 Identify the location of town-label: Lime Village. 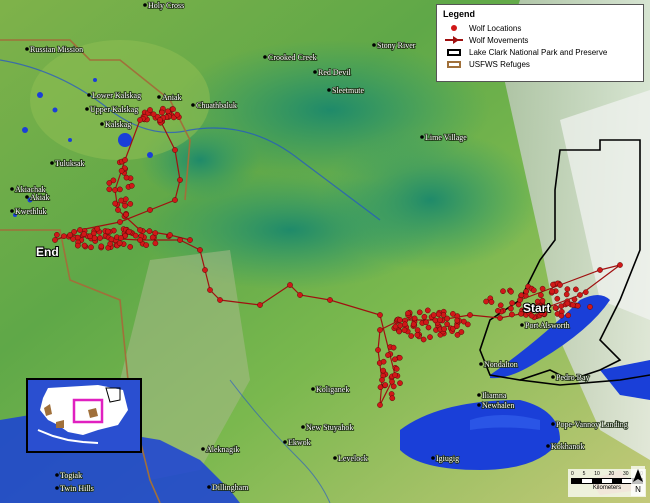
(446, 137).